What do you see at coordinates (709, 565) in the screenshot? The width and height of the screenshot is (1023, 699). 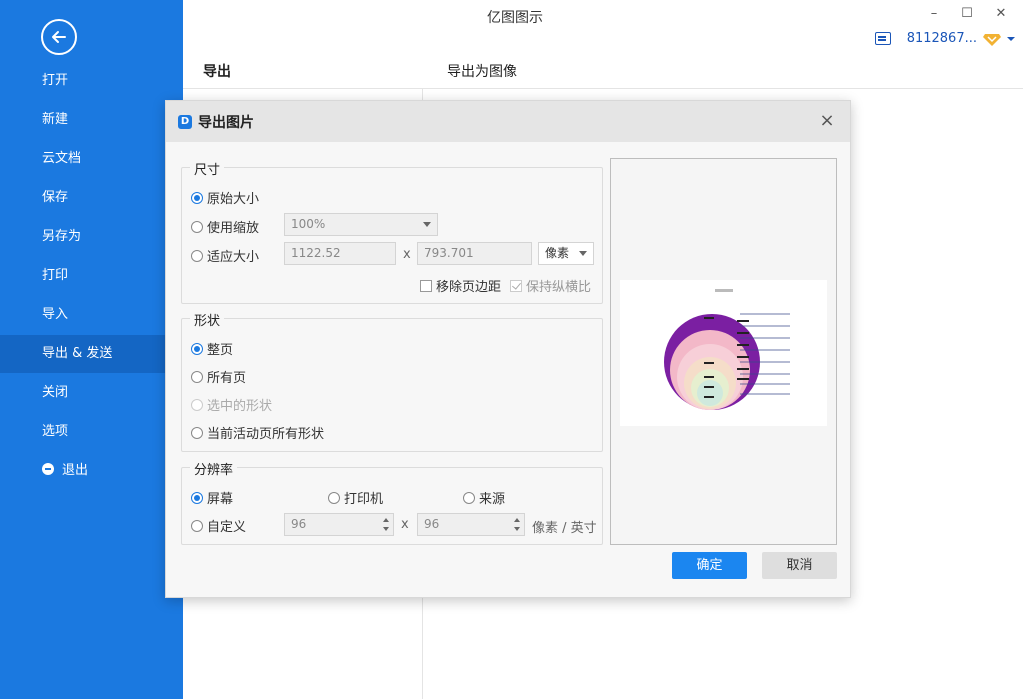 I see `ok-button: 确定` at bounding box center [709, 565].